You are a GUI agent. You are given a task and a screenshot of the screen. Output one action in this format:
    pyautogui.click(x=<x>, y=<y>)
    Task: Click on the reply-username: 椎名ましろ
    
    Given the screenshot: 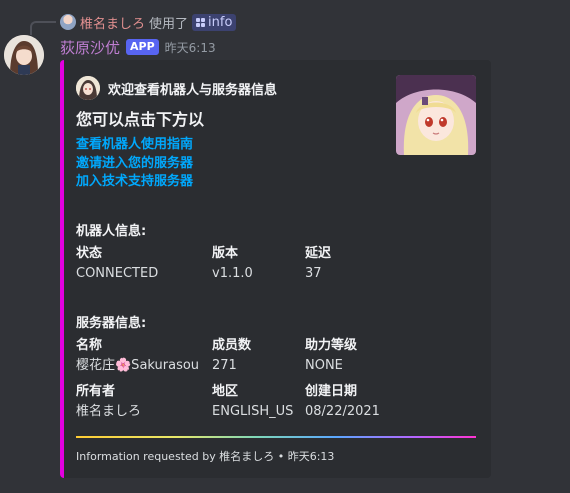 What is the action you would take?
    pyautogui.click(x=112, y=22)
    